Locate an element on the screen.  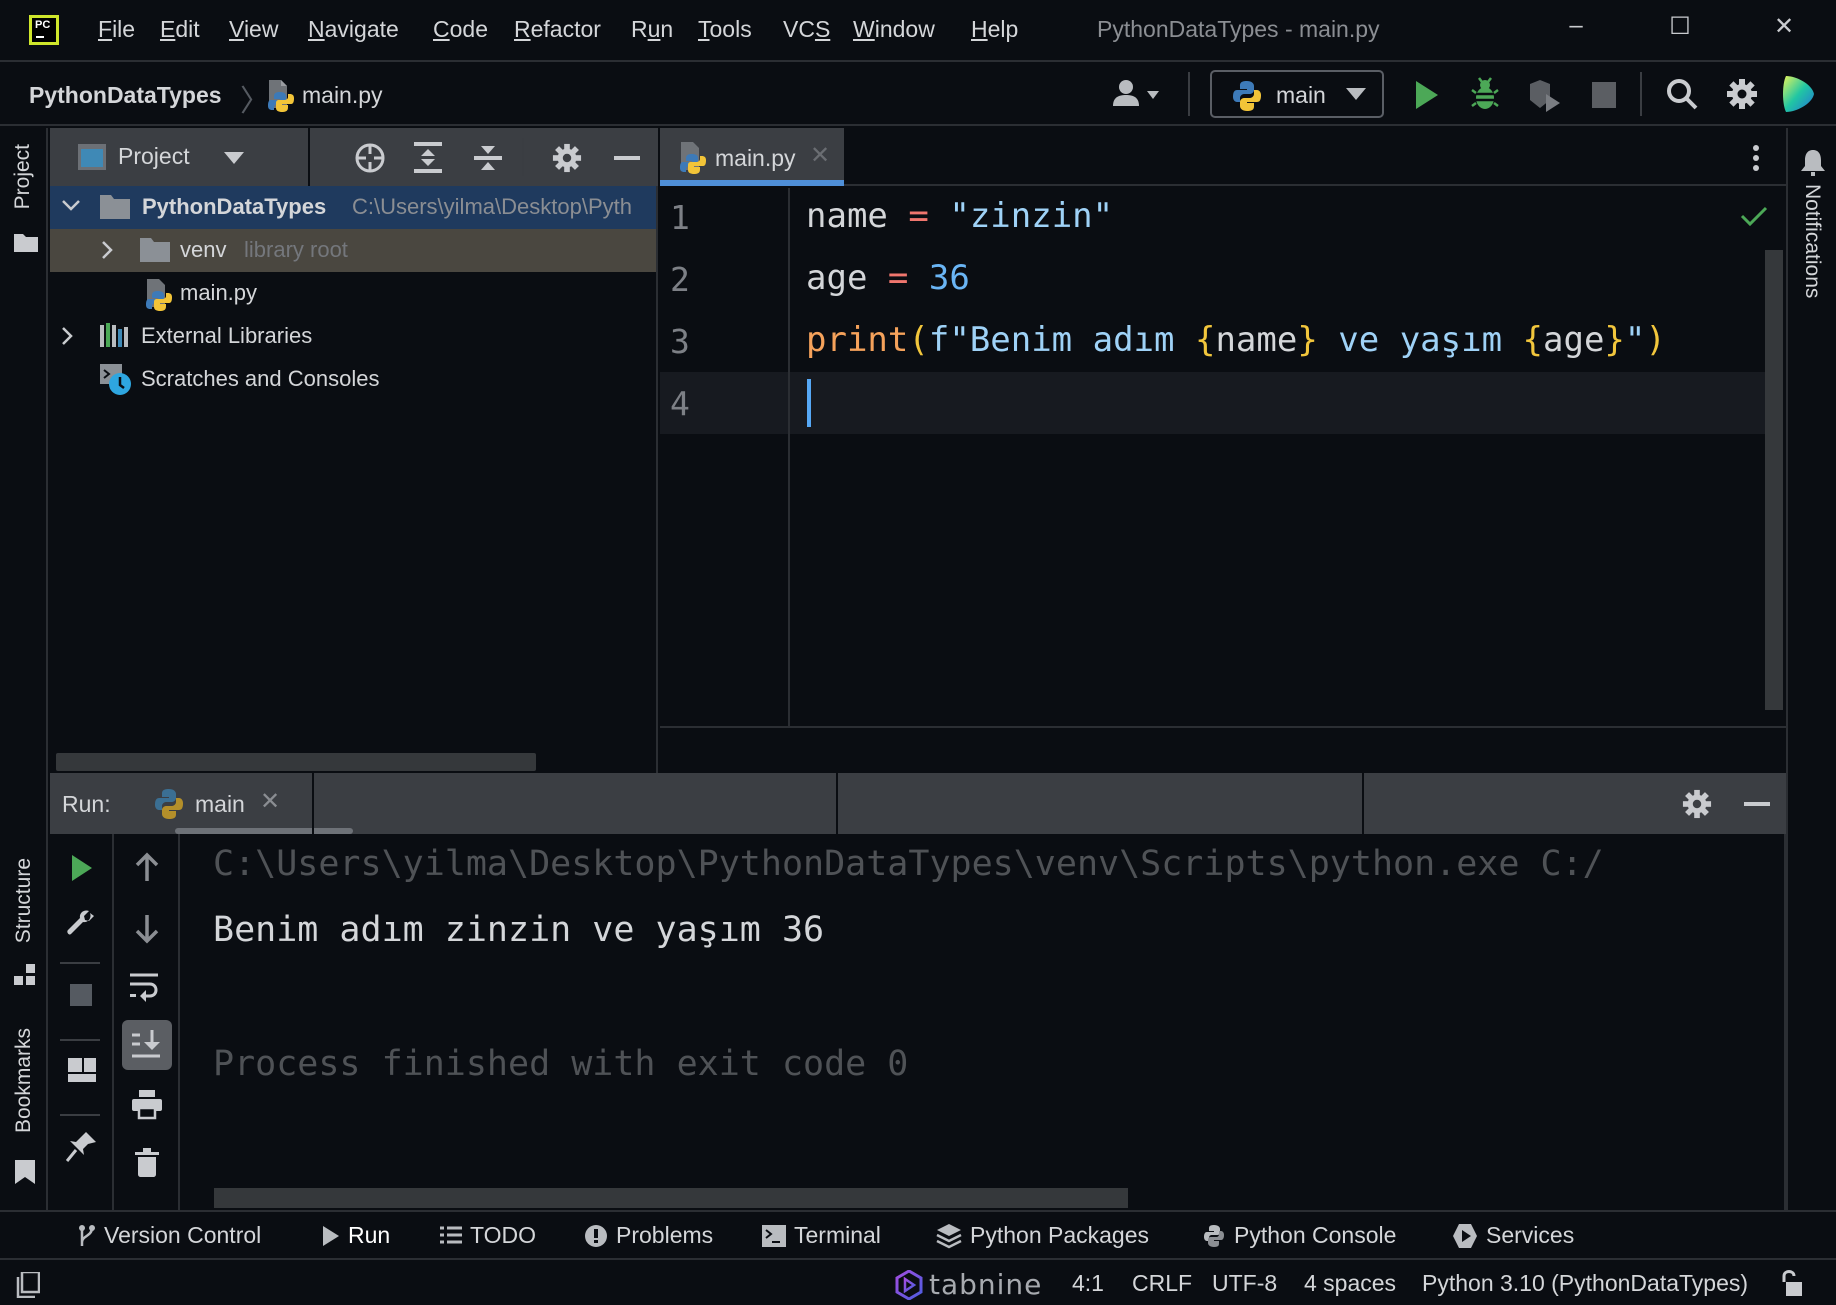
structure-tool-tab-label: Structure is located at coordinates (23, 901).